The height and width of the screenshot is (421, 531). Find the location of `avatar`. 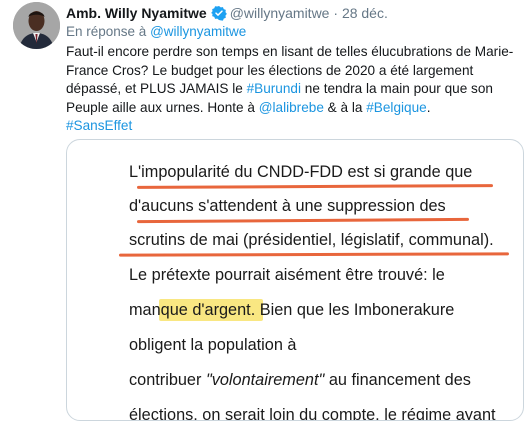

avatar is located at coordinates (36, 25).